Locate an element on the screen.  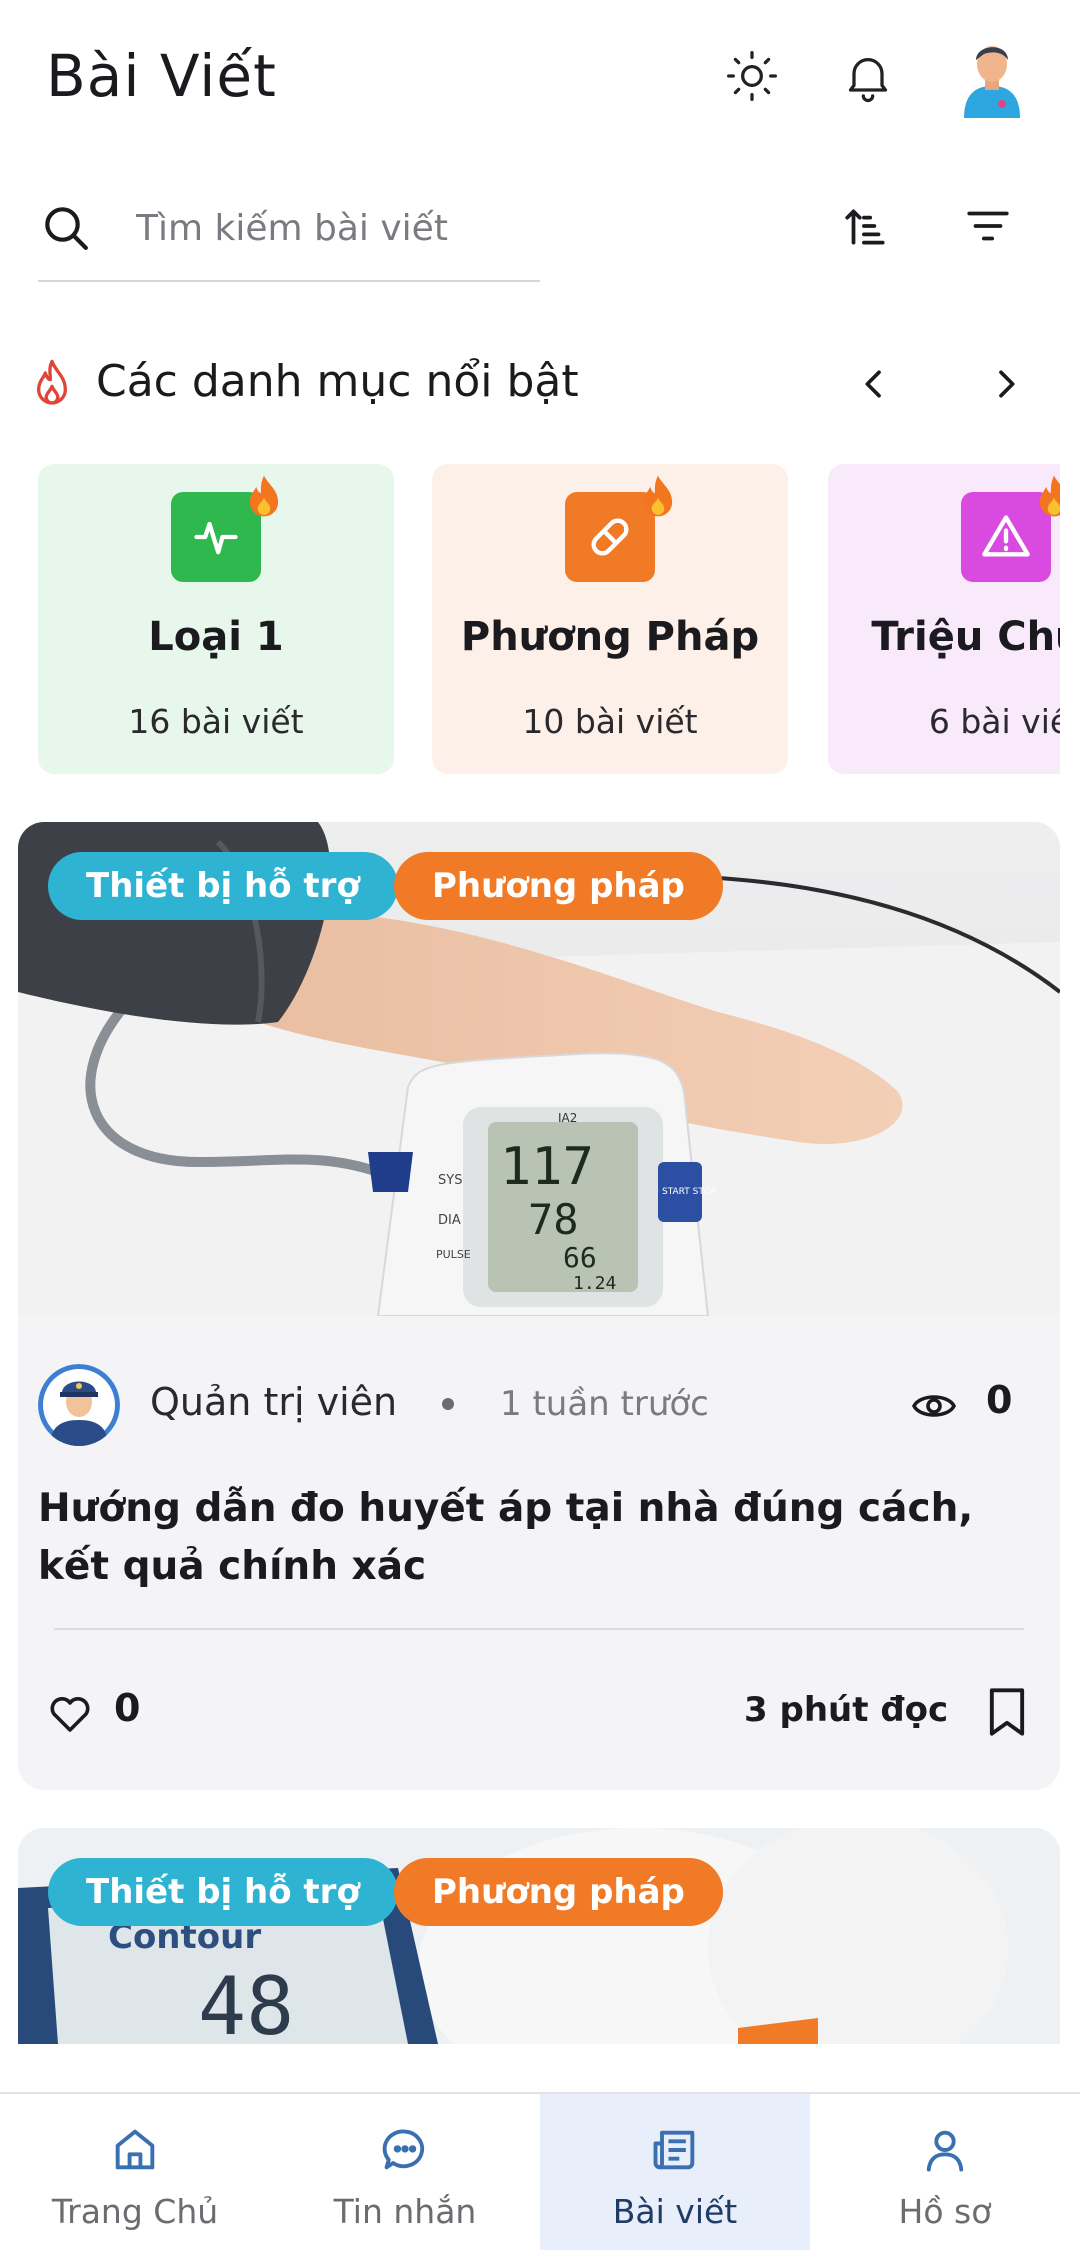
author-name: Quản trị viên is located at coordinates (274, 1402).